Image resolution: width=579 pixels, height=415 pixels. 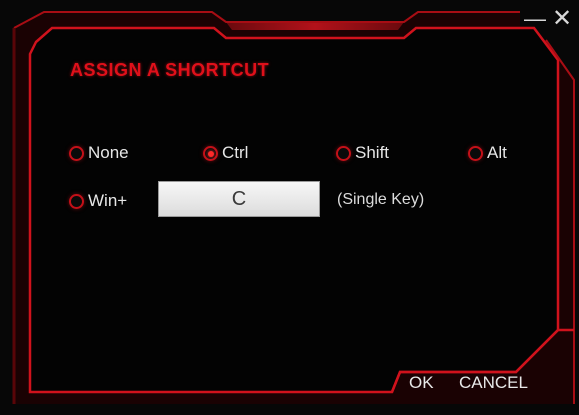 I want to click on radio-alt-label: Alt, so click(x=497, y=152).